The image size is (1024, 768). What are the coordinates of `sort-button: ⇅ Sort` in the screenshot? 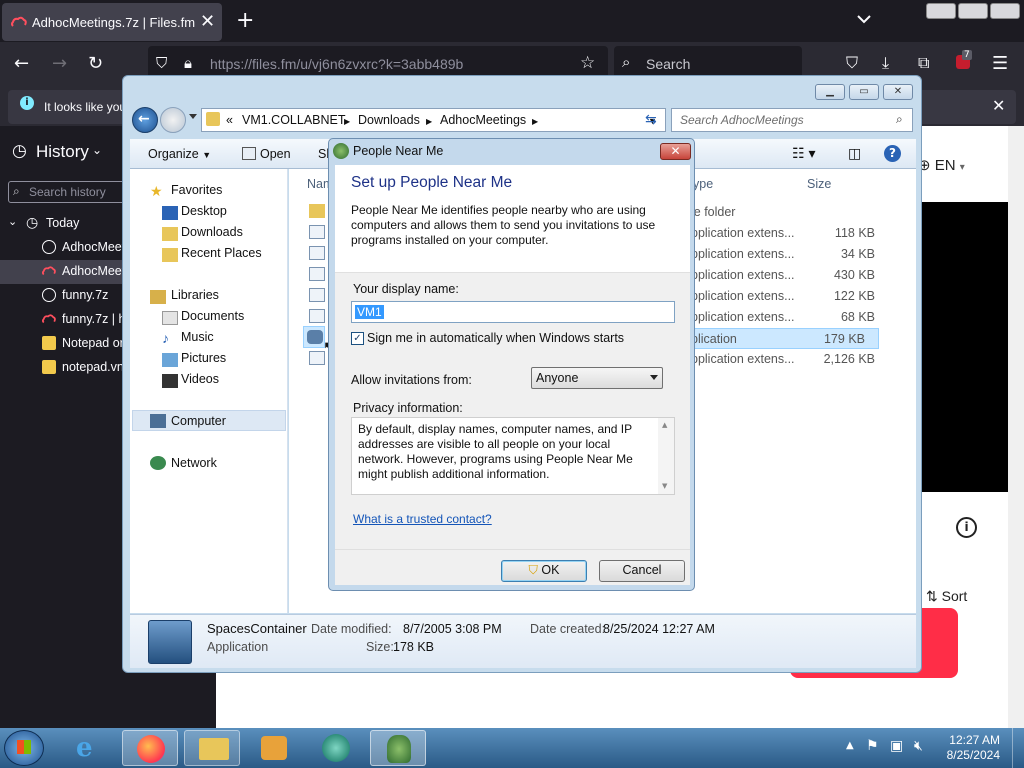 It's located at (946, 596).